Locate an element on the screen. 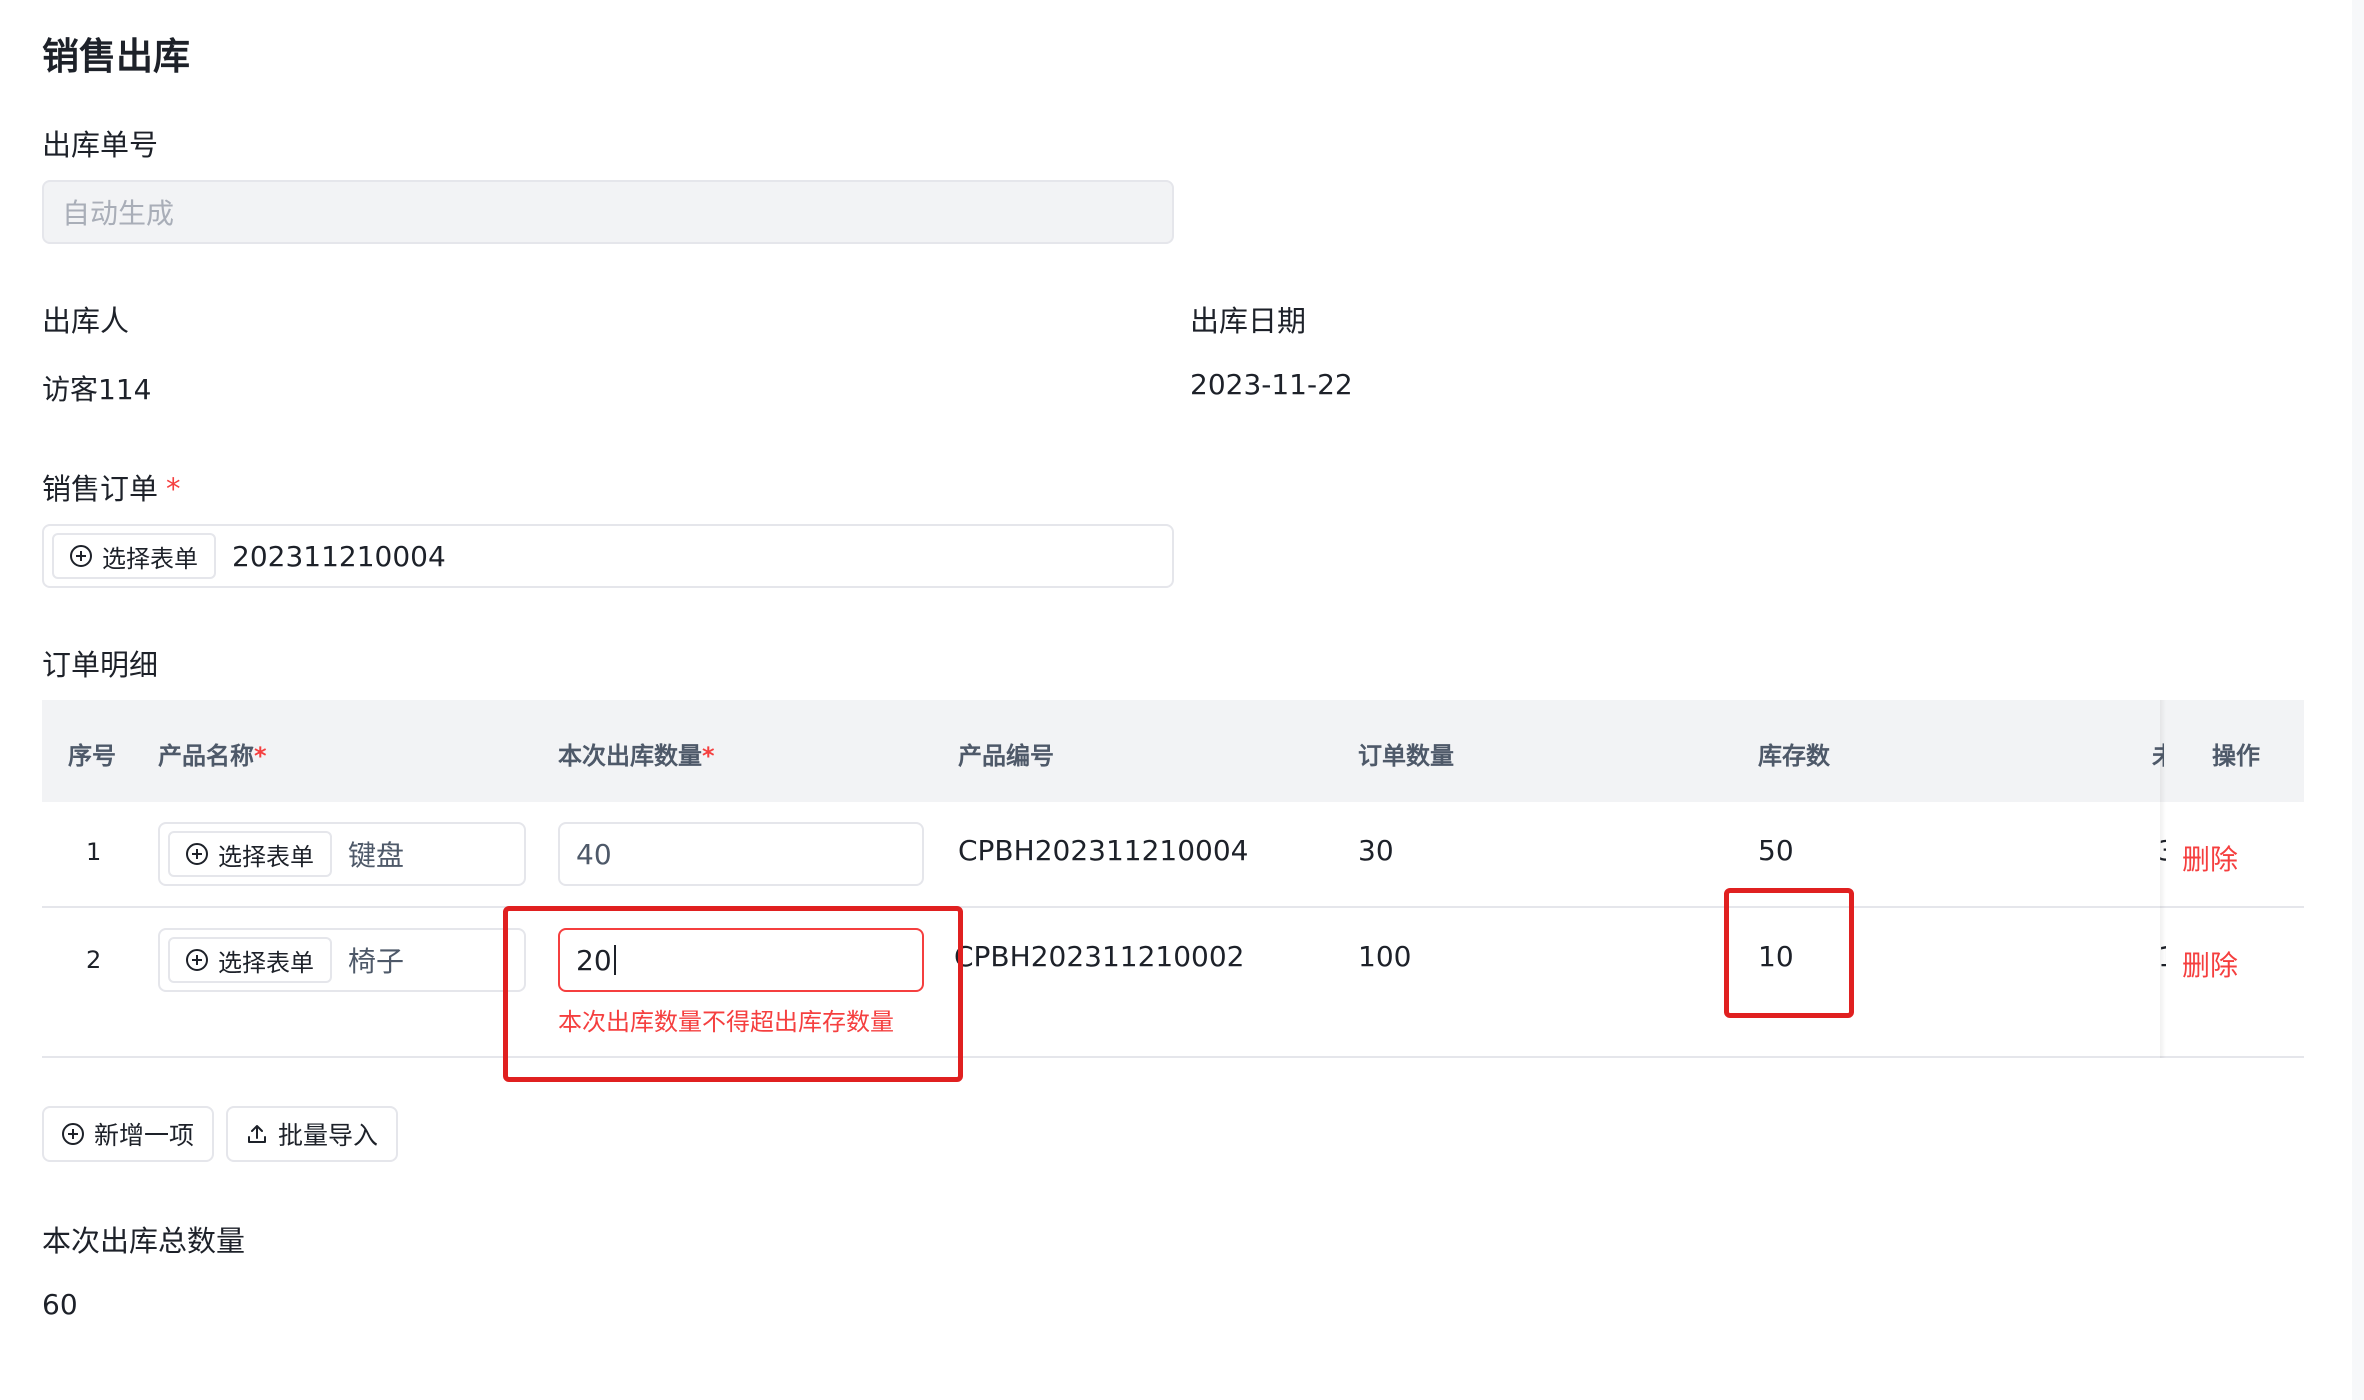 This screenshot has height=1400, width=2364. row-1-qty-value: 40 is located at coordinates (594, 854).